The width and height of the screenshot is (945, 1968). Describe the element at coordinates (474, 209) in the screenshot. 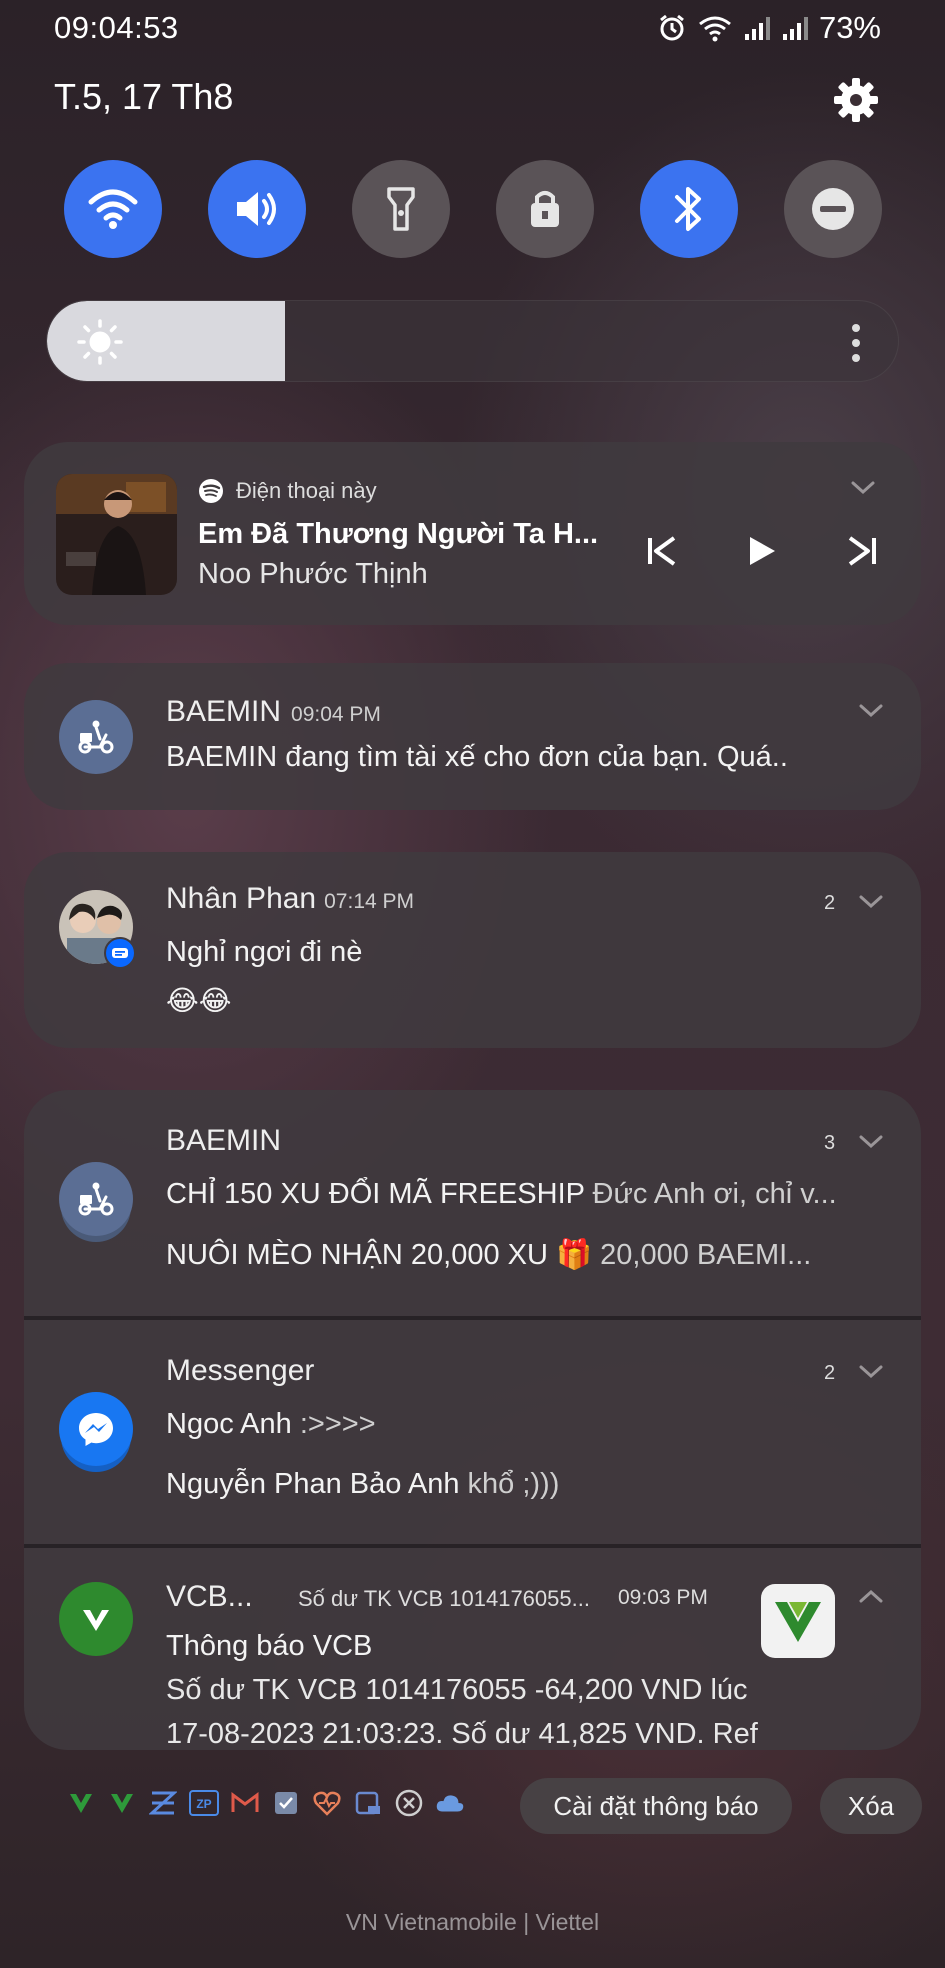

I see `quick-settings-row` at that location.